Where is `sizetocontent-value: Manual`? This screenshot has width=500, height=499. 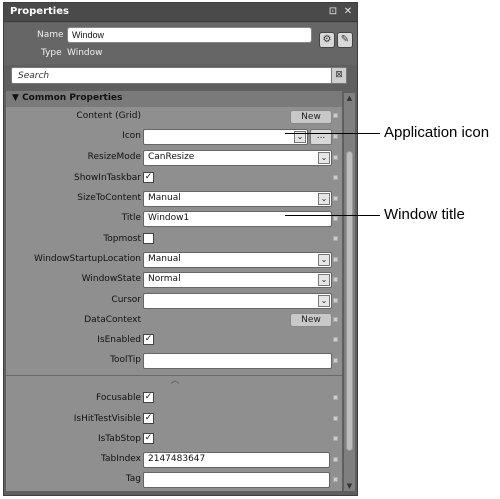 sizetocontent-value: Manual is located at coordinates (164, 198).